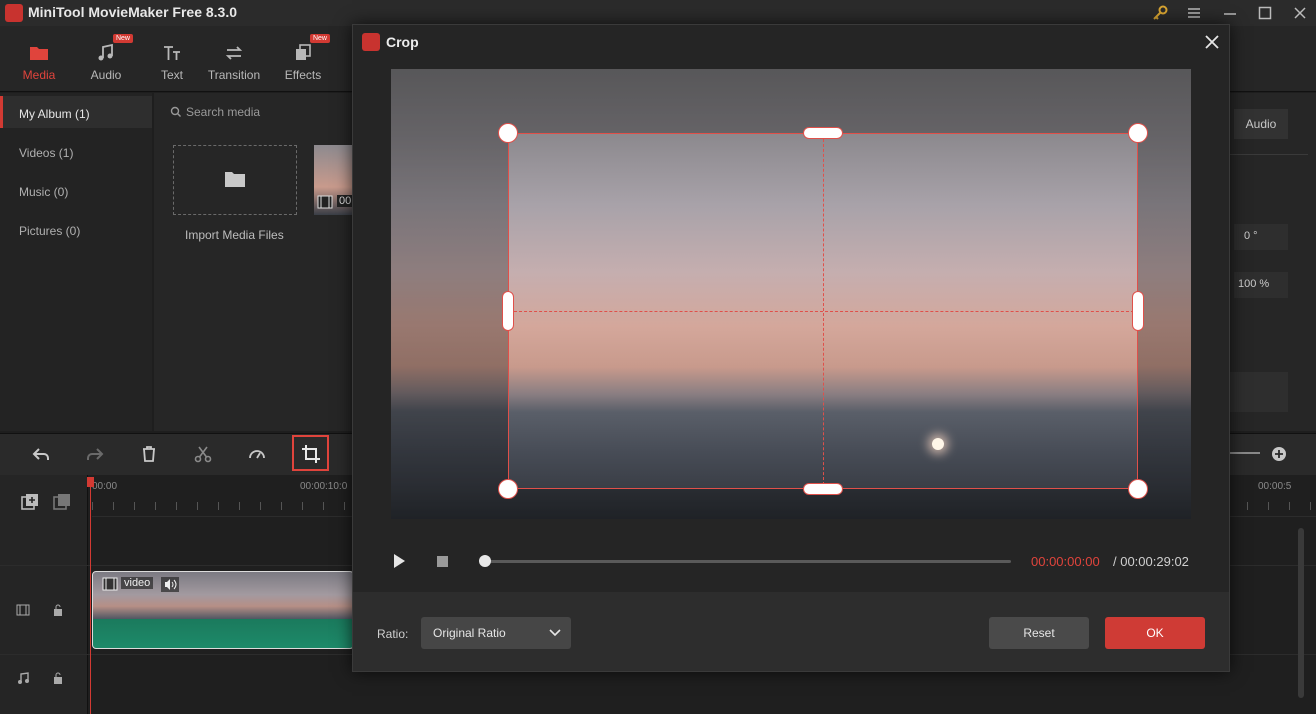 The image size is (1316, 714). I want to click on crop-handle-left, so click(508, 311).